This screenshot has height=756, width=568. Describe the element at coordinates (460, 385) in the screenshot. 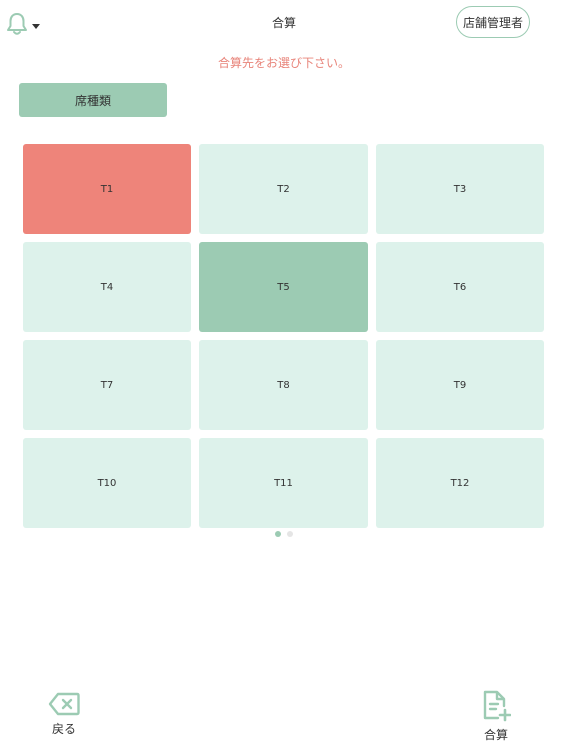

I see `table-cell-t9: T9` at that location.